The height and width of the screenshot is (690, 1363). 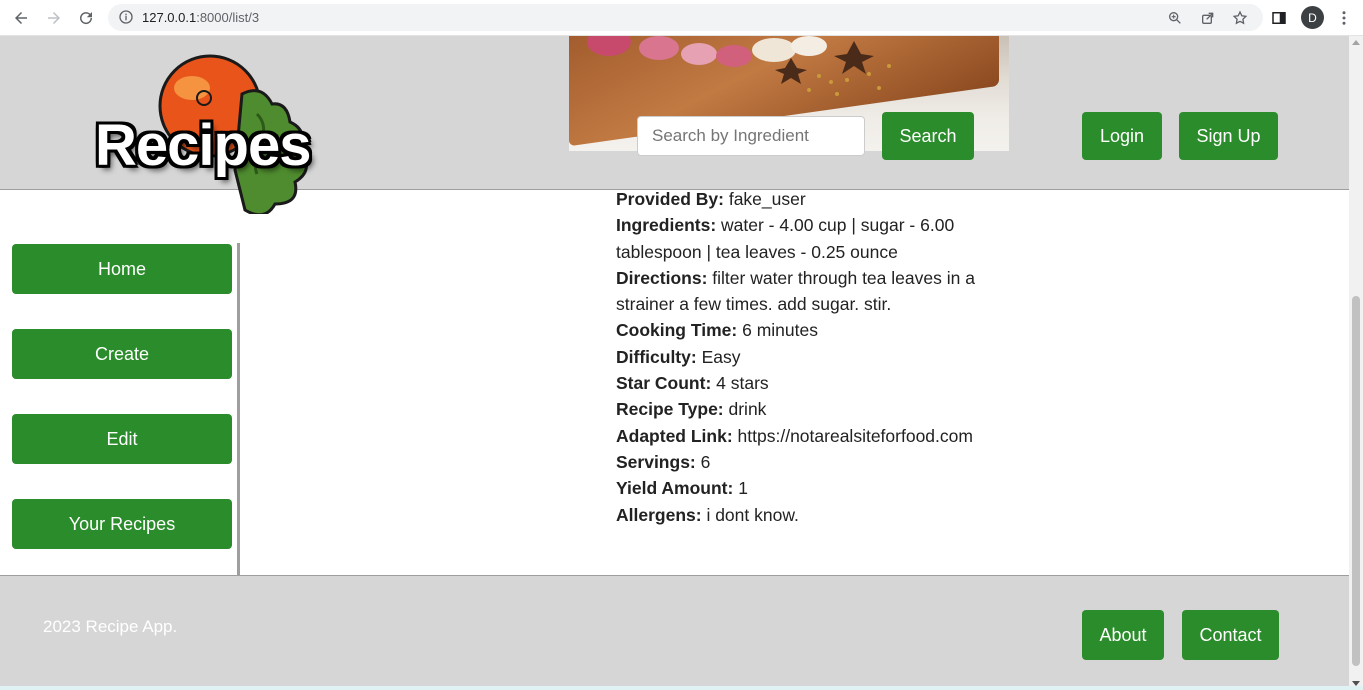 What do you see at coordinates (664, 383) in the screenshot?
I see `star-count-label: Star Count:` at bounding box center [664, 383].